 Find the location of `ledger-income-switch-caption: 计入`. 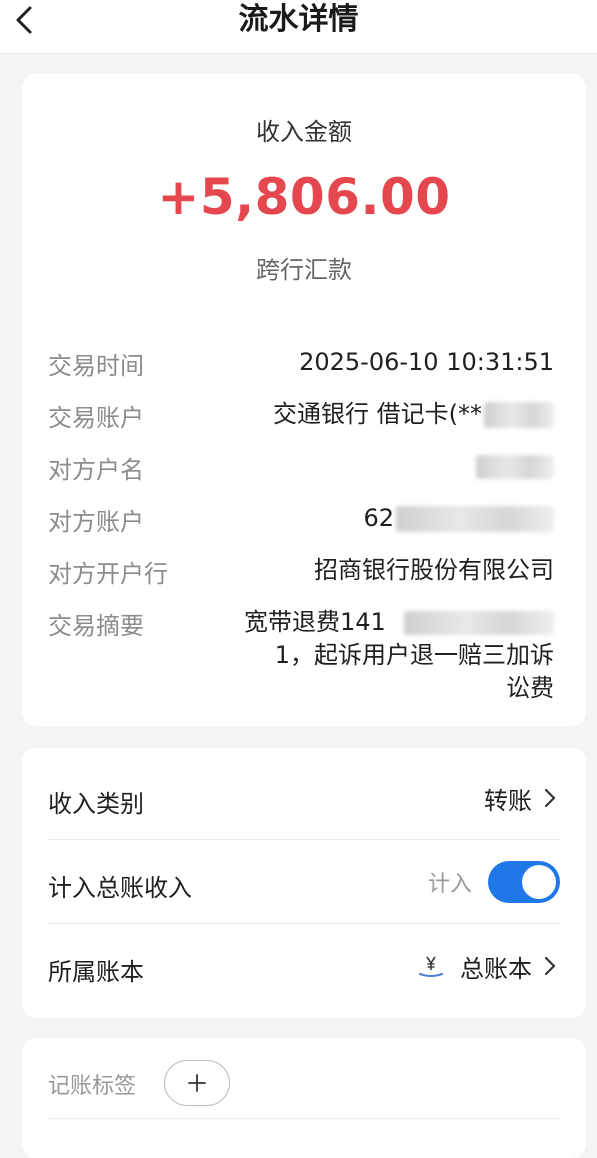

ledger-income-switch-caption: 计入 is located at coordinates (449, 884).